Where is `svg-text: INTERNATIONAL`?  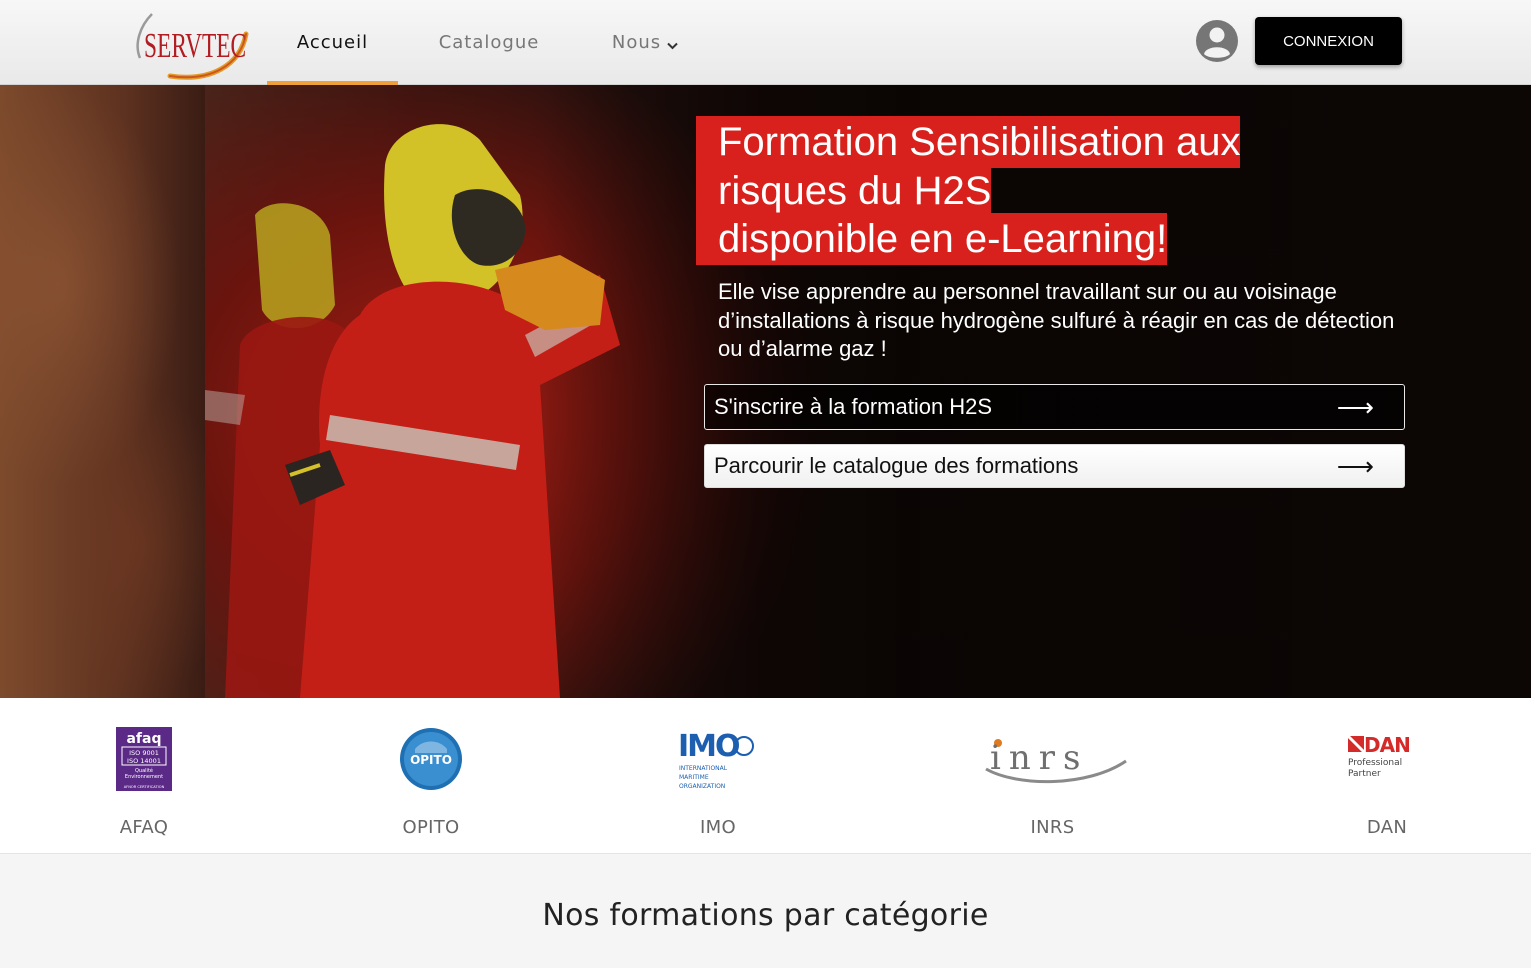 svg-text: INTERNATIONAL is located at coordinates (703, 768).